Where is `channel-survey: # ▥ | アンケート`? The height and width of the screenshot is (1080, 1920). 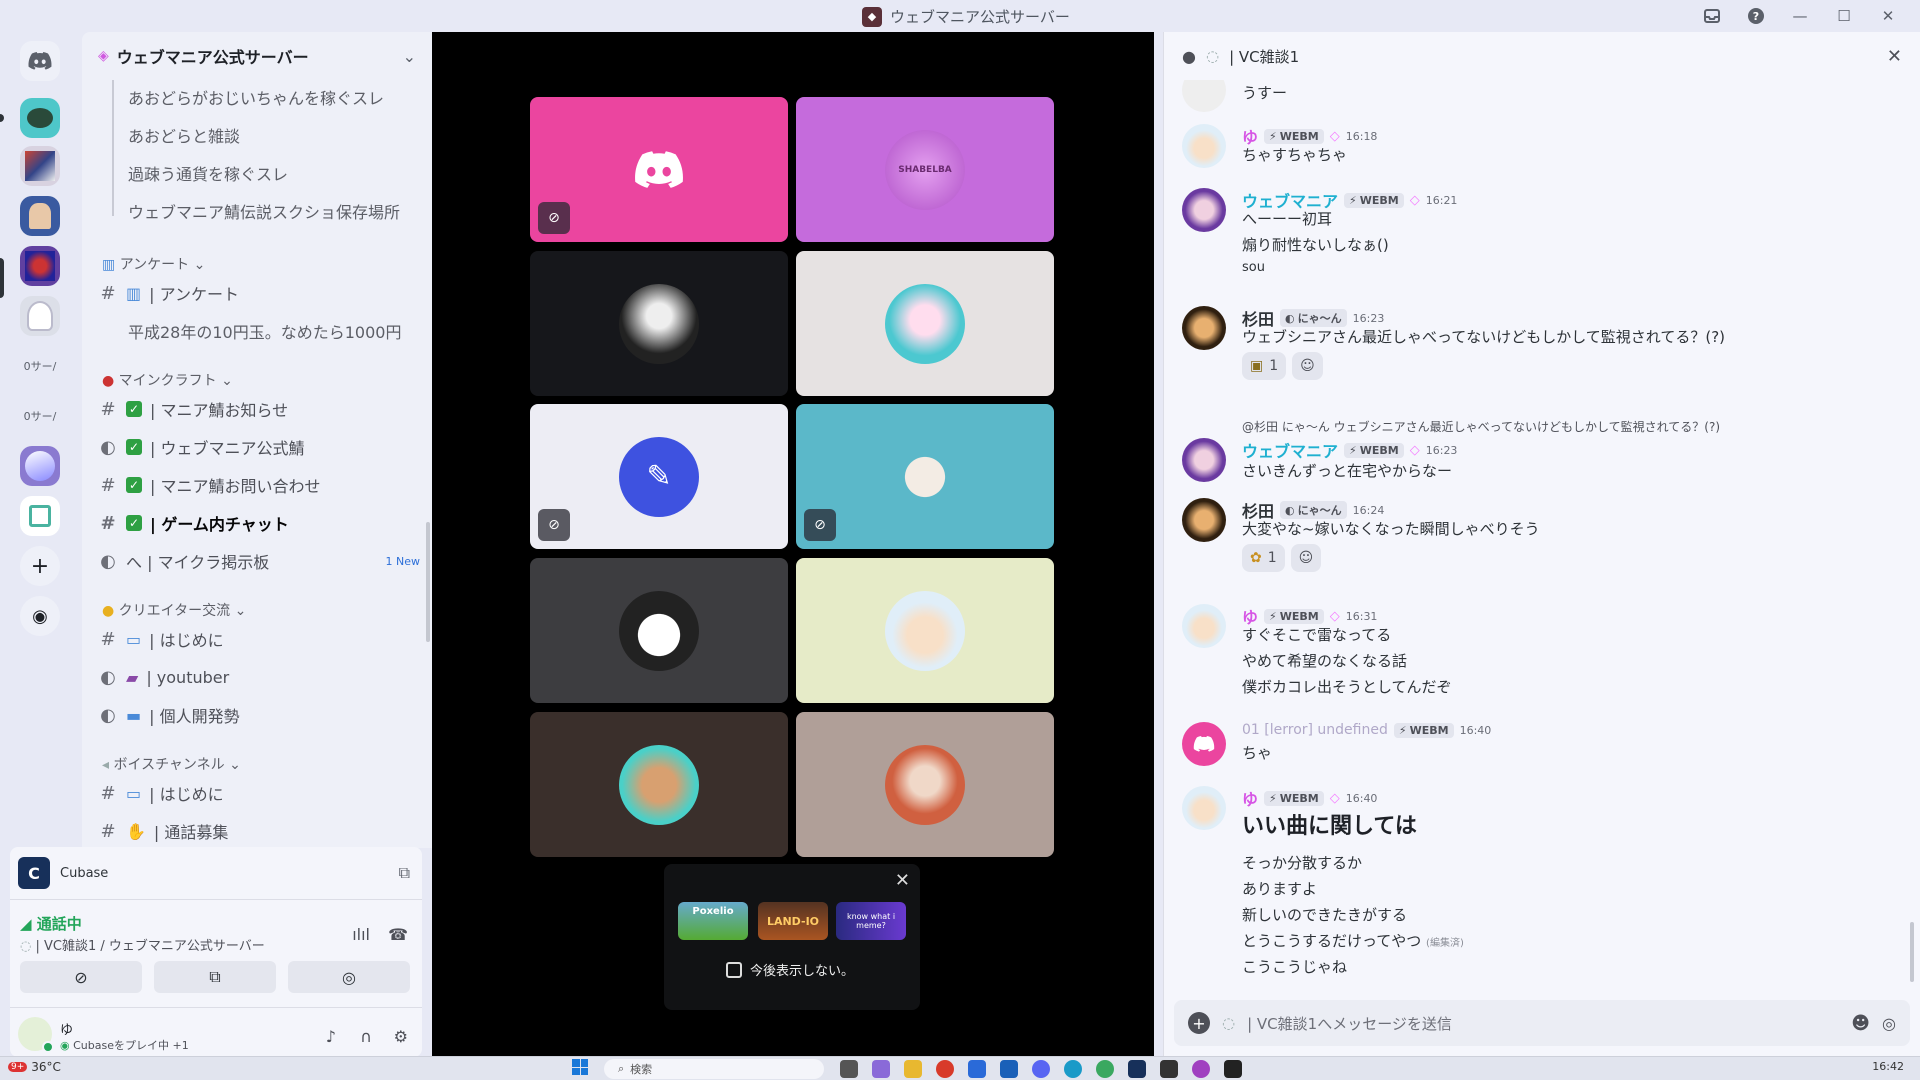
channel-survey: # ▥ | アンケート is located at coordinates (259, 293).